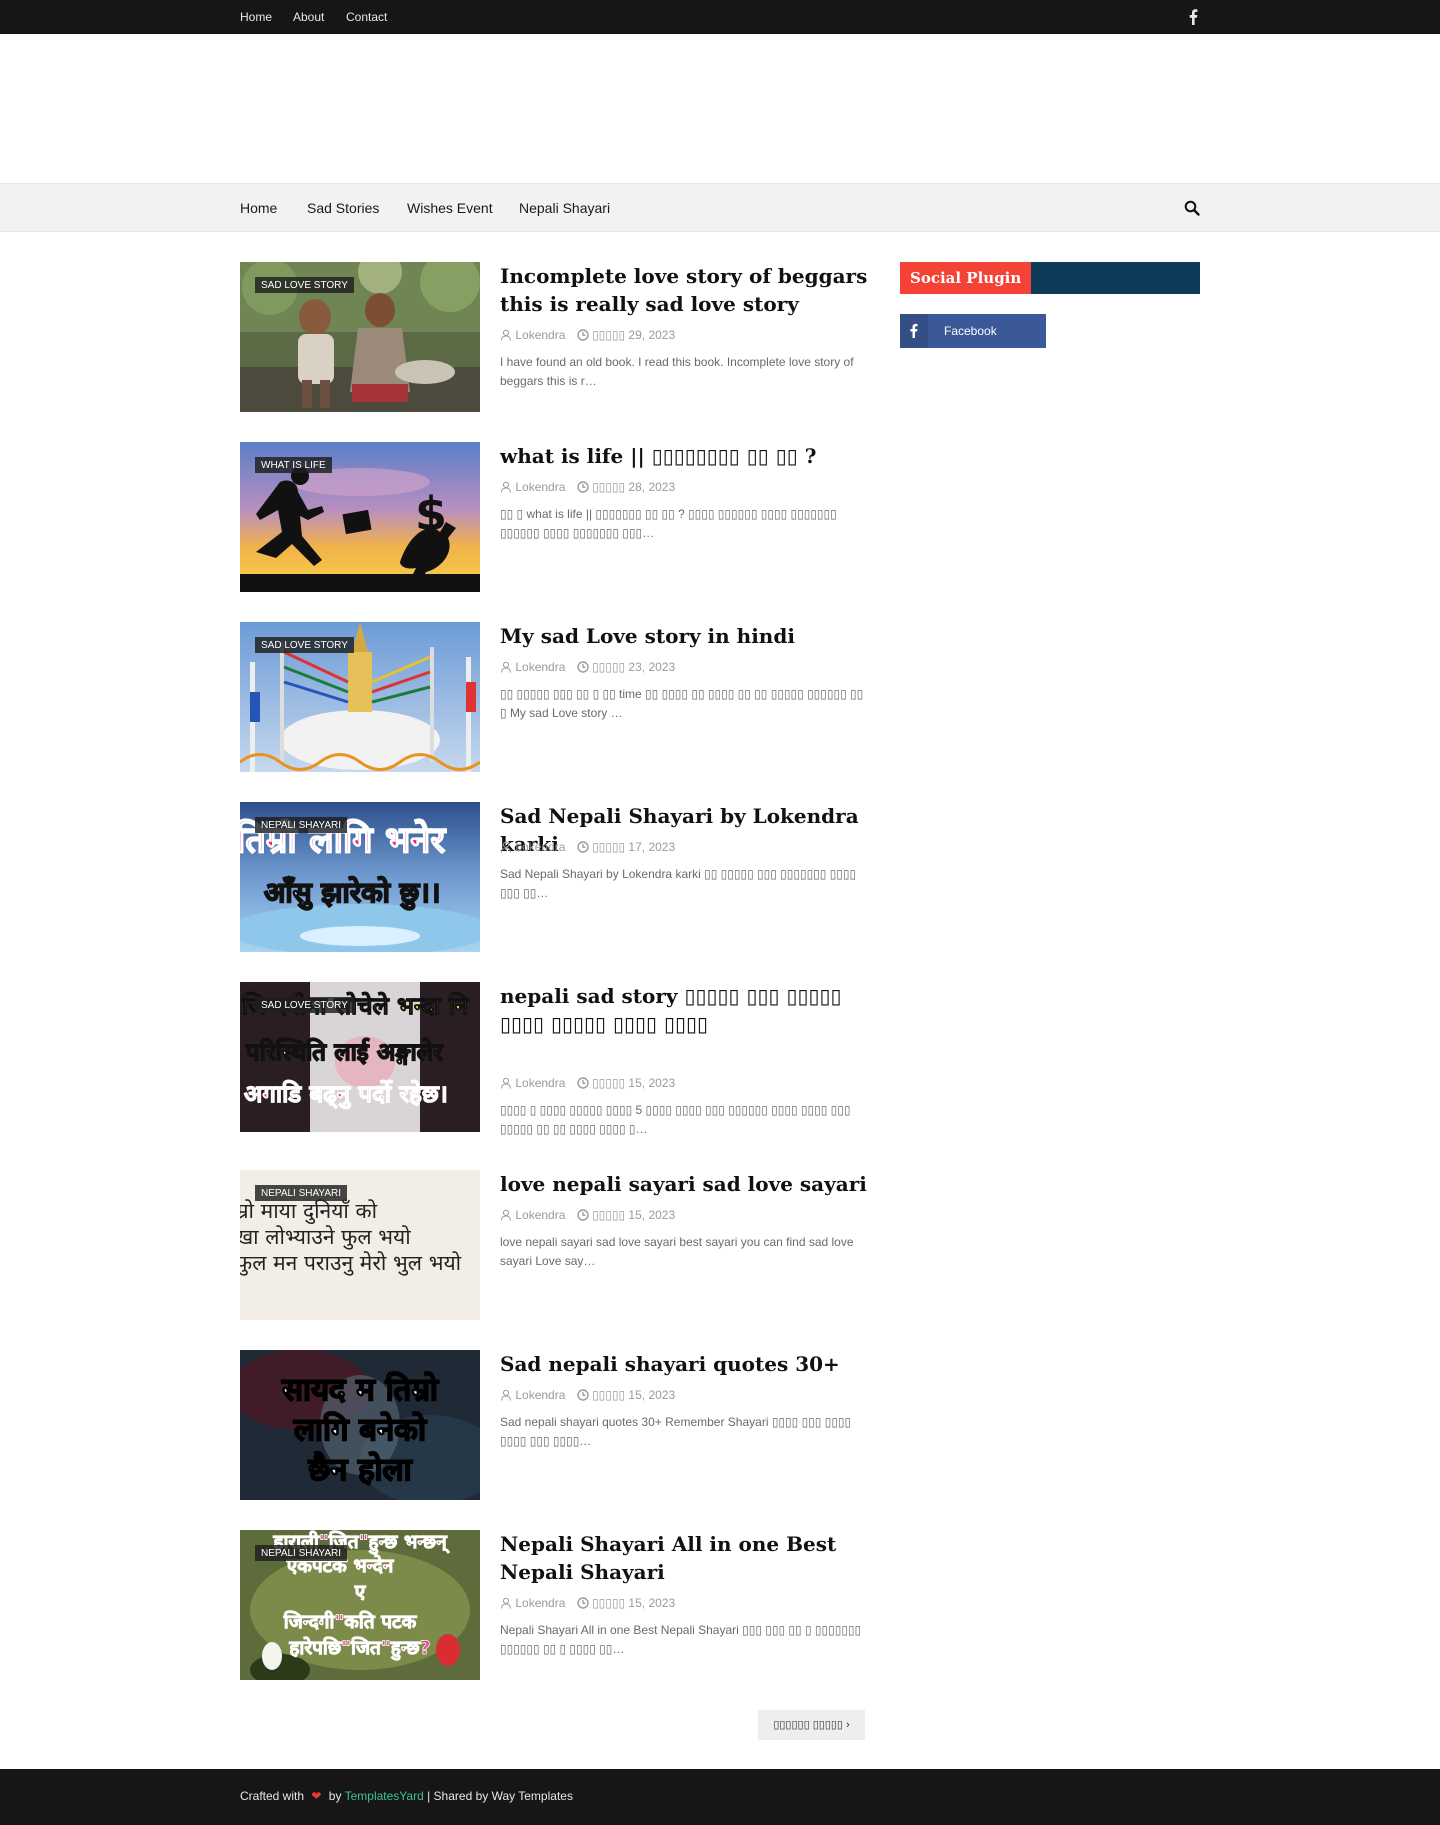 This screenshot has width=1440, height=1825. Describe the element at coordinates (350, 1621) in the screenshot. I see `thumb-text: जिन्दगी"कति पटक` at that location.